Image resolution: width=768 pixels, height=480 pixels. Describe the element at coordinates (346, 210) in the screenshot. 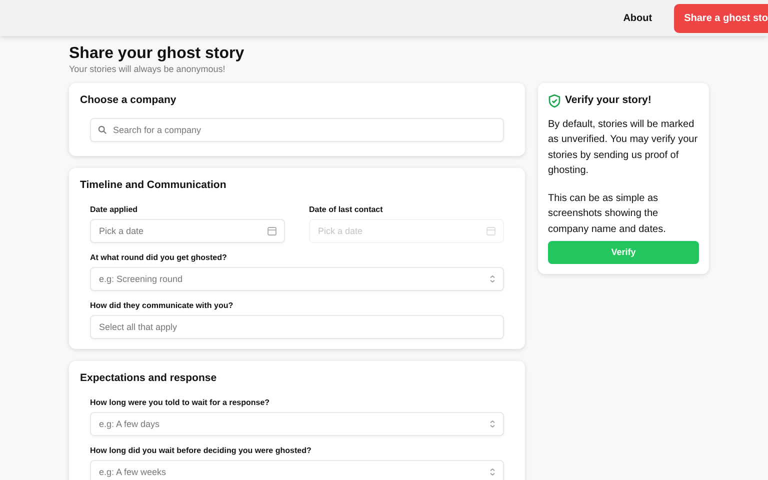

I see `field-label: Date of last contact` at that location.